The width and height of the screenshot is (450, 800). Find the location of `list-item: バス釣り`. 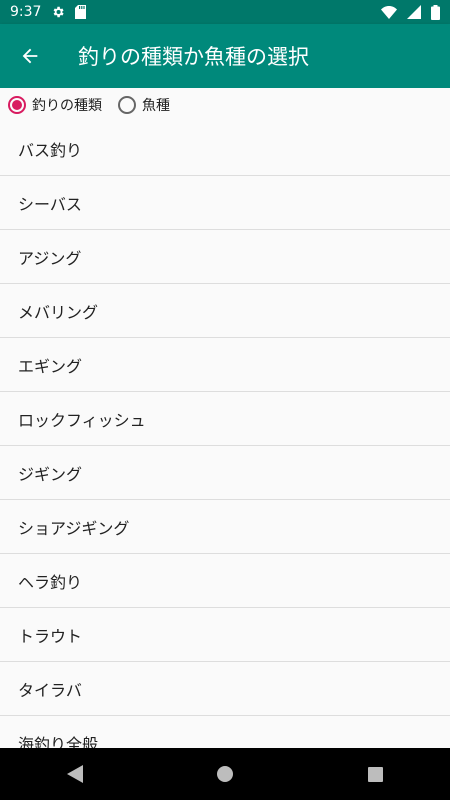

list-item: バス釣り is located at coordinates (225, 149).